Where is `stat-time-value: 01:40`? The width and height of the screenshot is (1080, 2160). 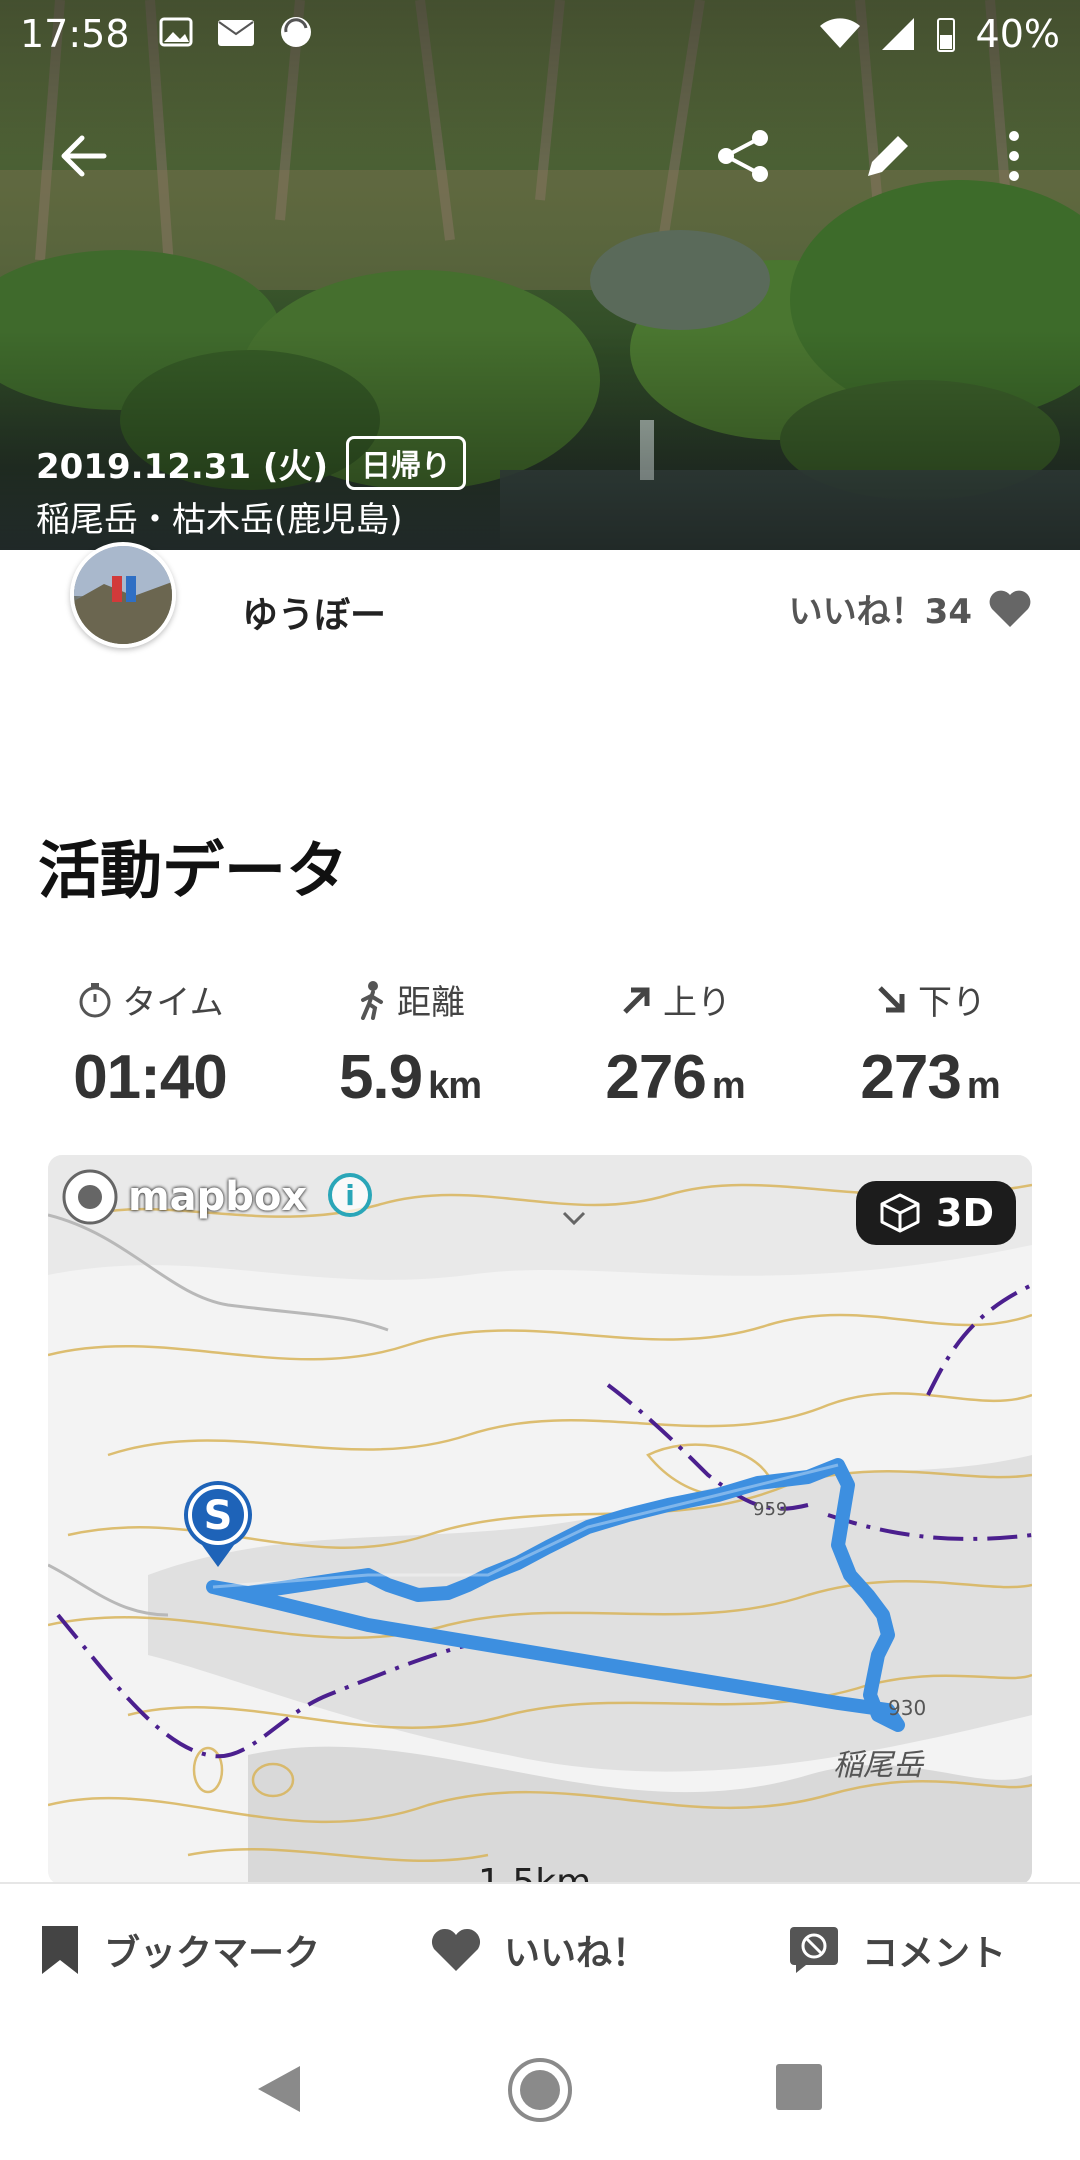 stat-time-value: 01:40 is located at coordinates (150, 1077).